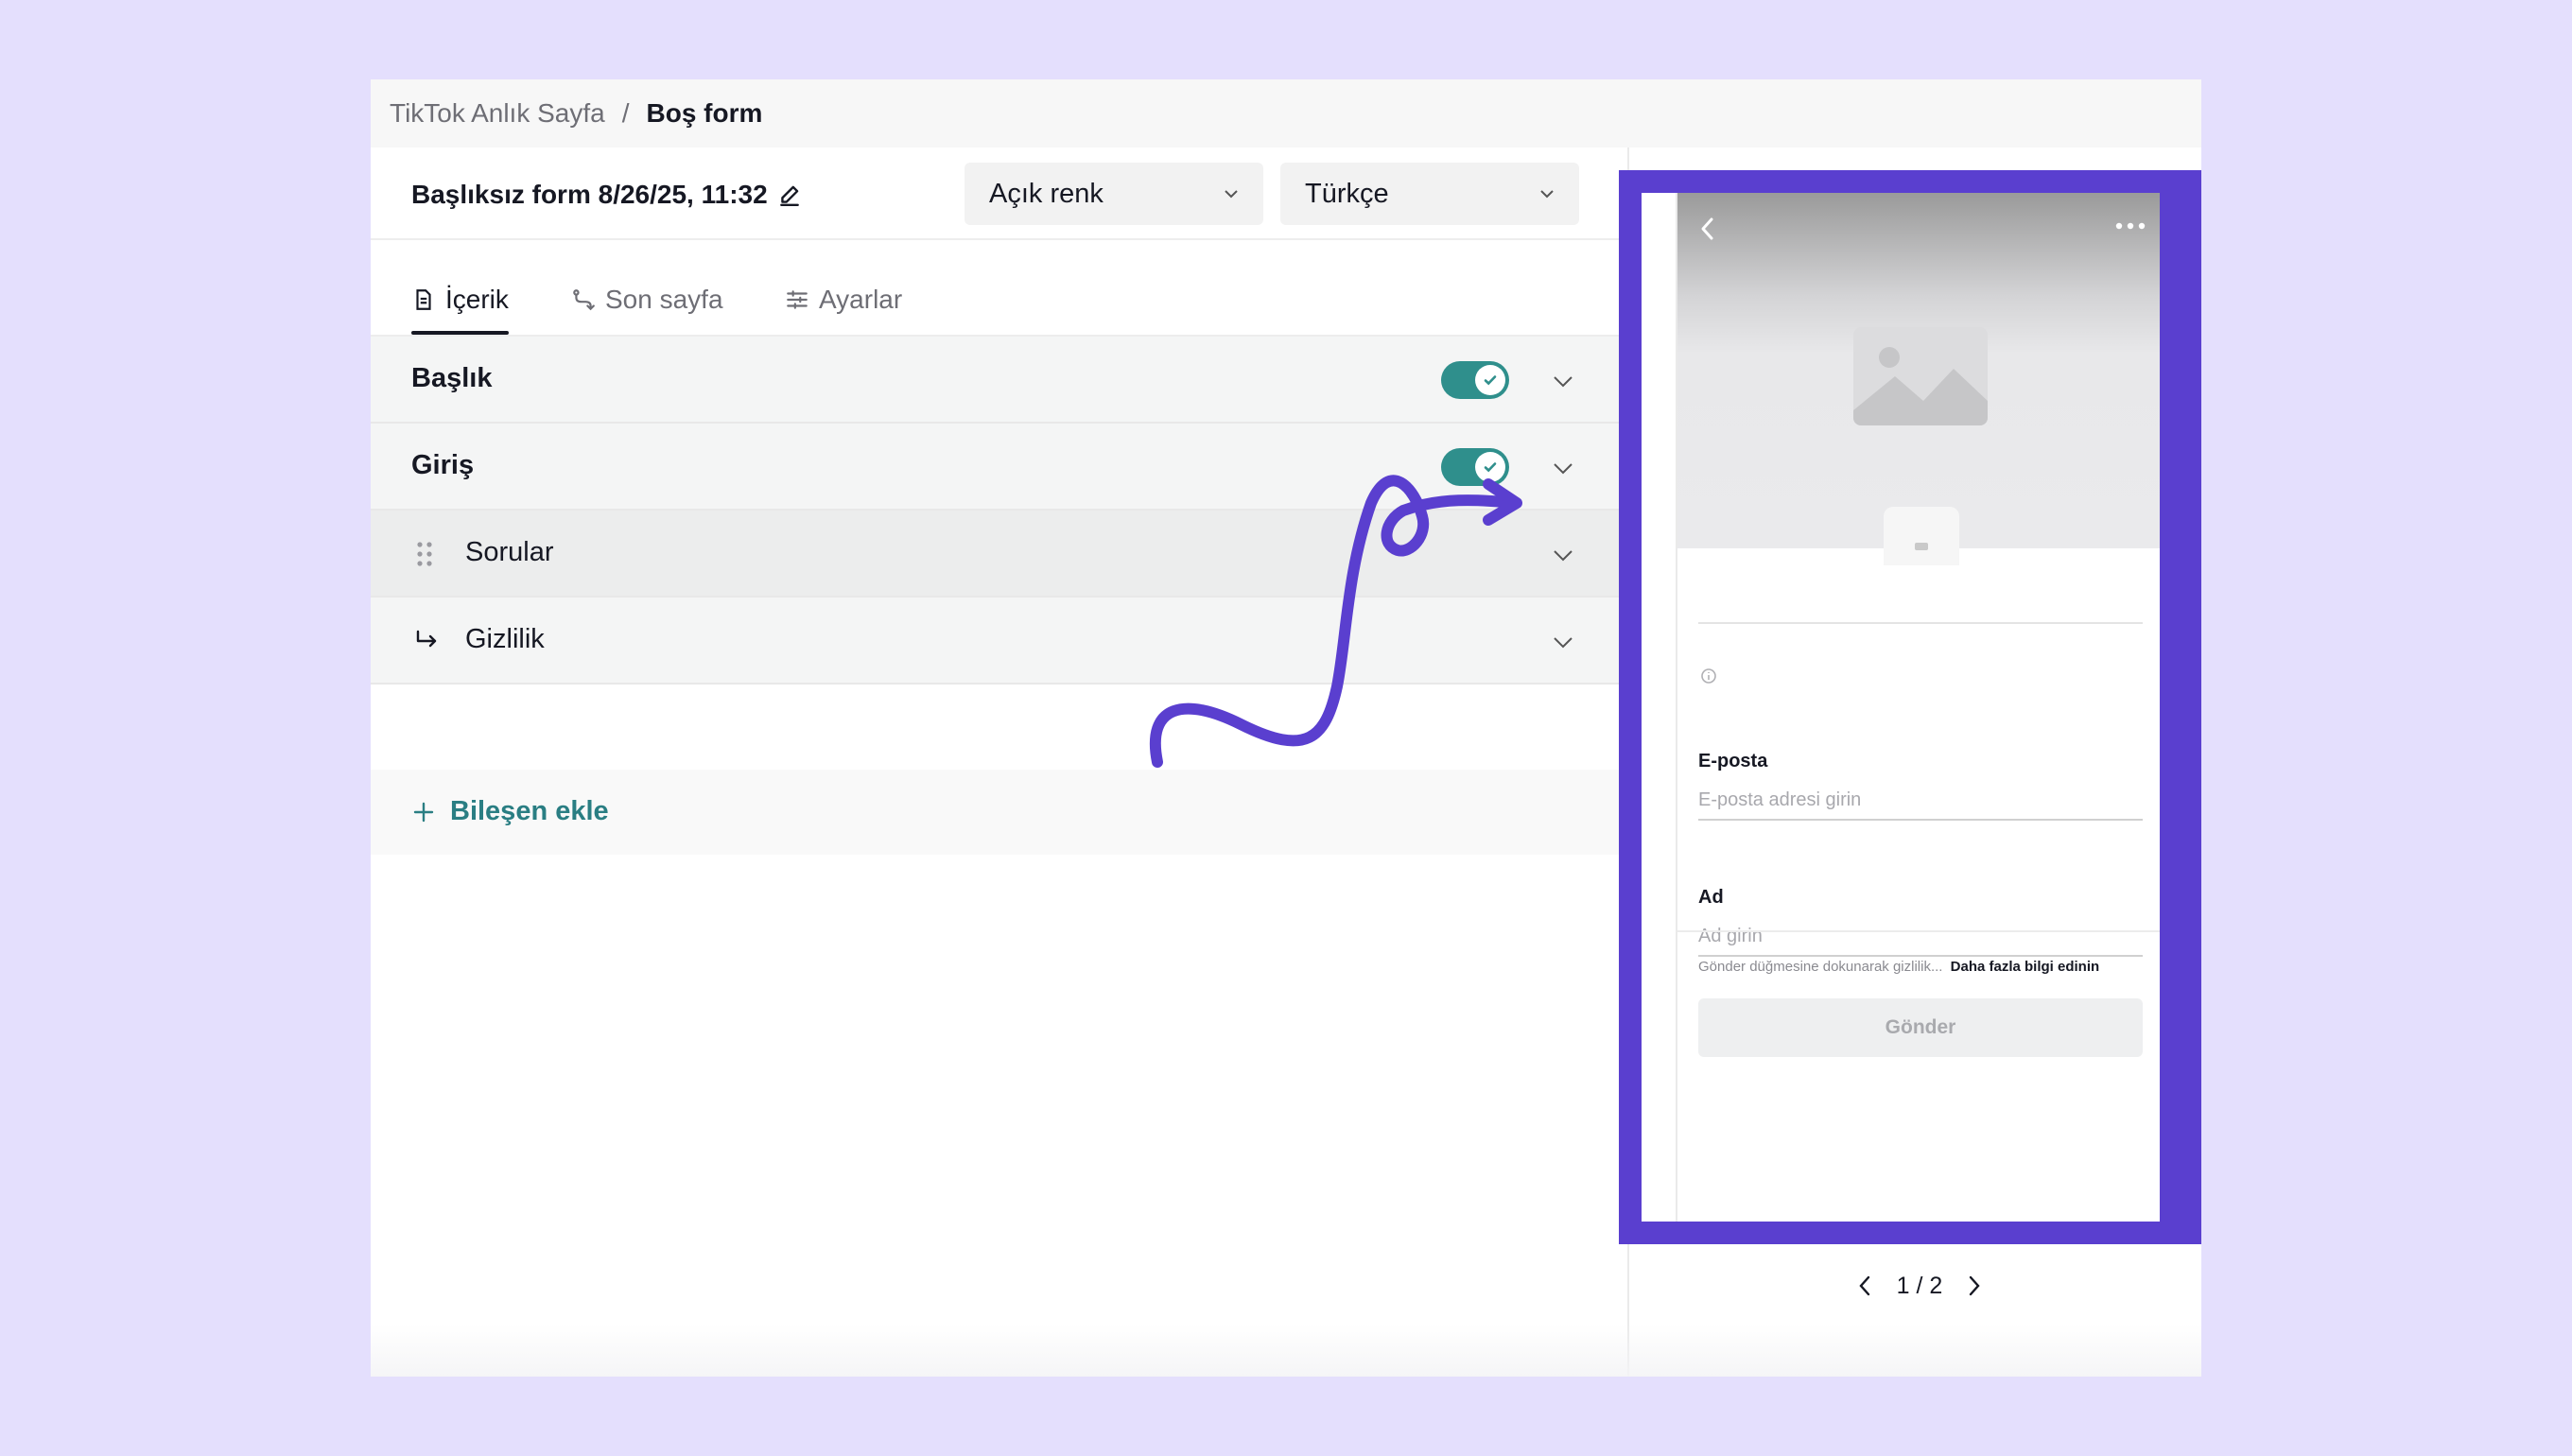  I want to click on bottom-fade, so click(1286, 1350).